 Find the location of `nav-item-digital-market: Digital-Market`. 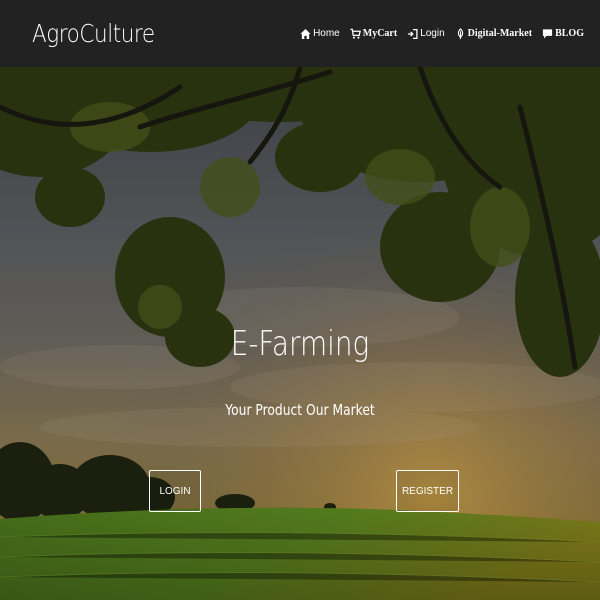

nav-item-digital-market: Digital-Market is located at coordinates (494, 33).